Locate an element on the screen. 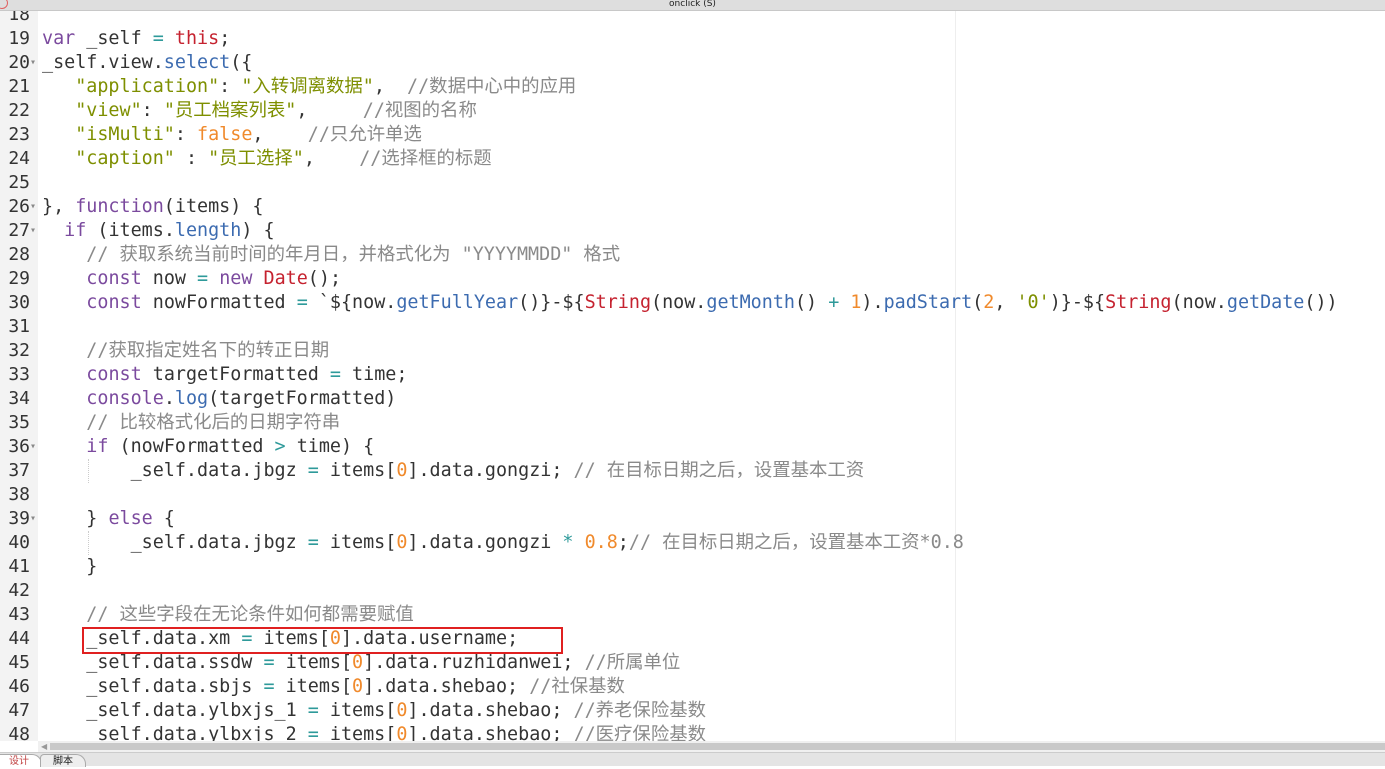  line-number: 26 is located at coordinates (19, 206).